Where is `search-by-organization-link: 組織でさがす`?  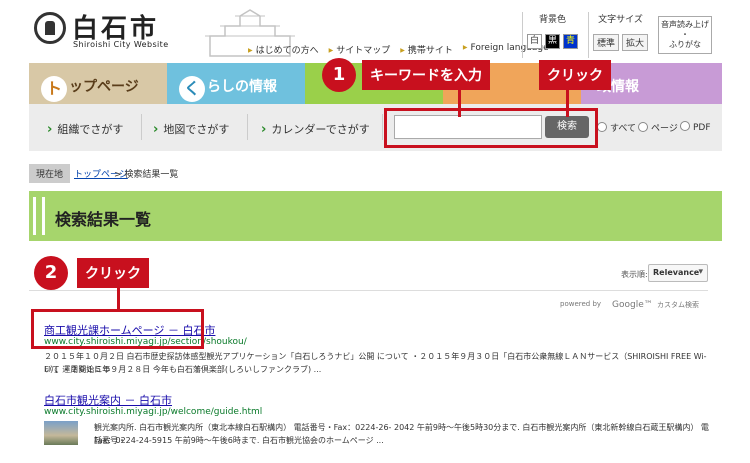 search-by-organization-link: 組織でさがす is located at coordinates (85, 129).